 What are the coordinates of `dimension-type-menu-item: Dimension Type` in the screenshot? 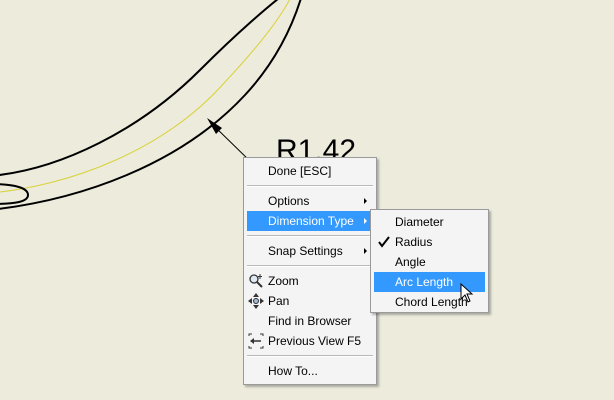 It's located at (310, 221).